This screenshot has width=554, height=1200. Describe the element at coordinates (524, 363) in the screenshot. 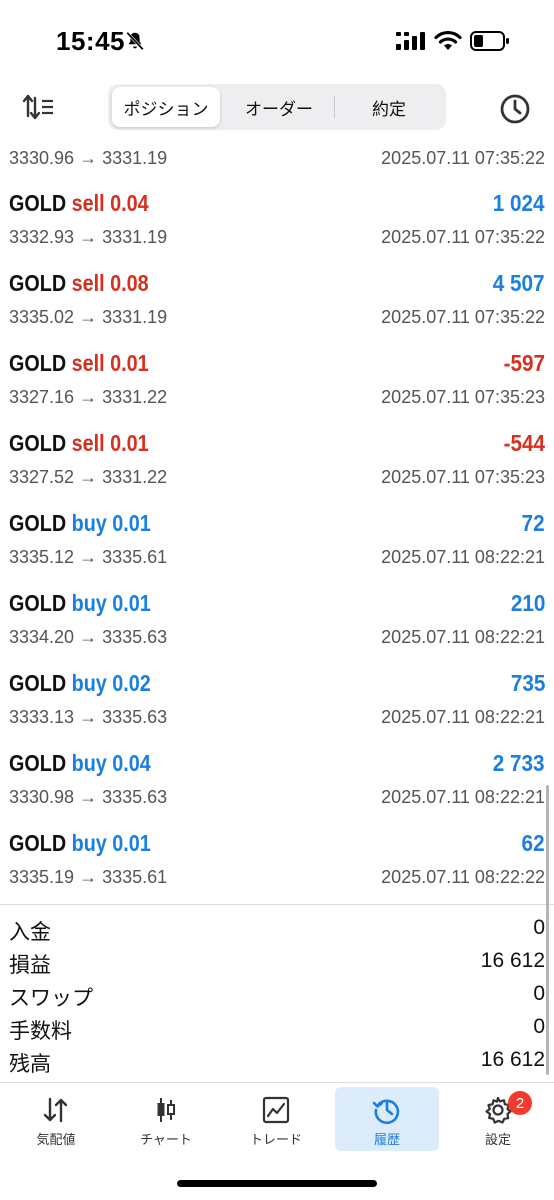

I see `deal-profit: -597` at that location.